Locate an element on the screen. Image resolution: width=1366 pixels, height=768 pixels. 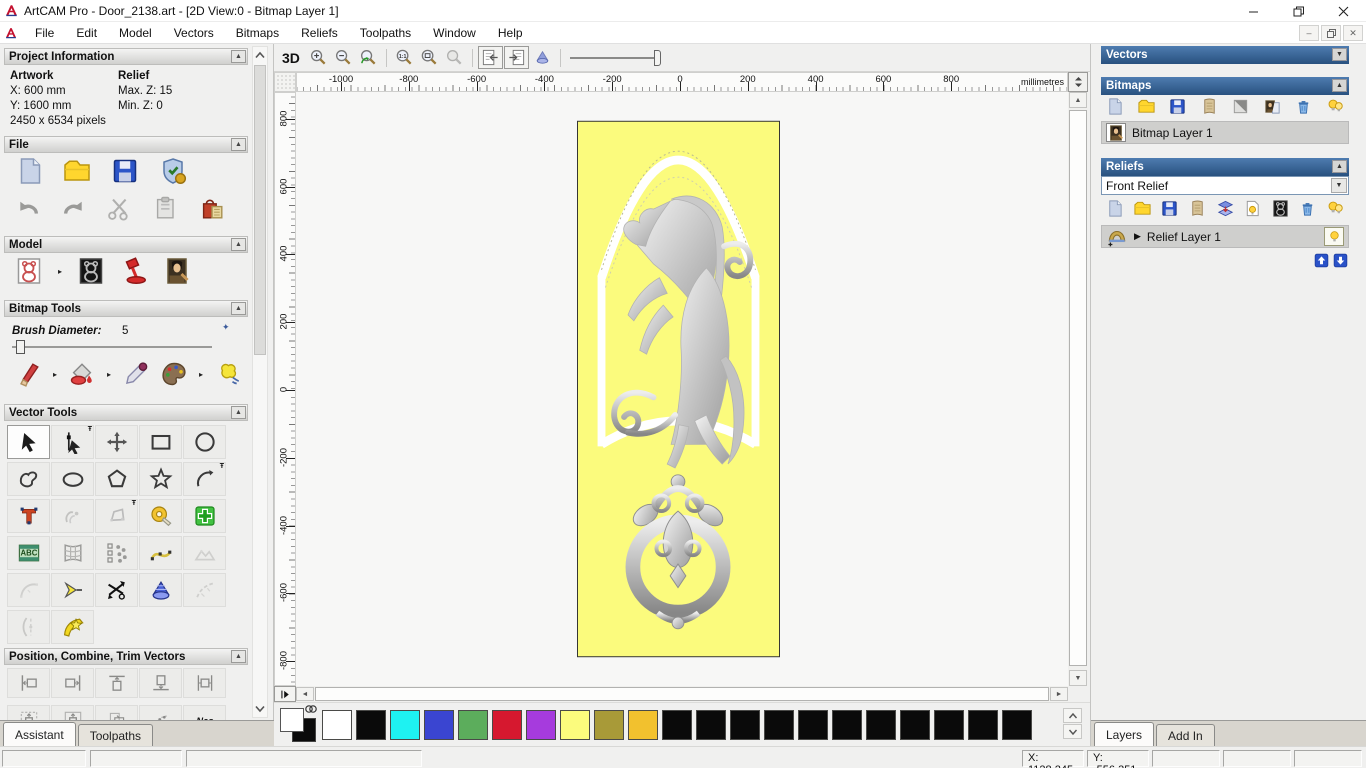
texture-relief-icon is located at coordinates (177, 271).